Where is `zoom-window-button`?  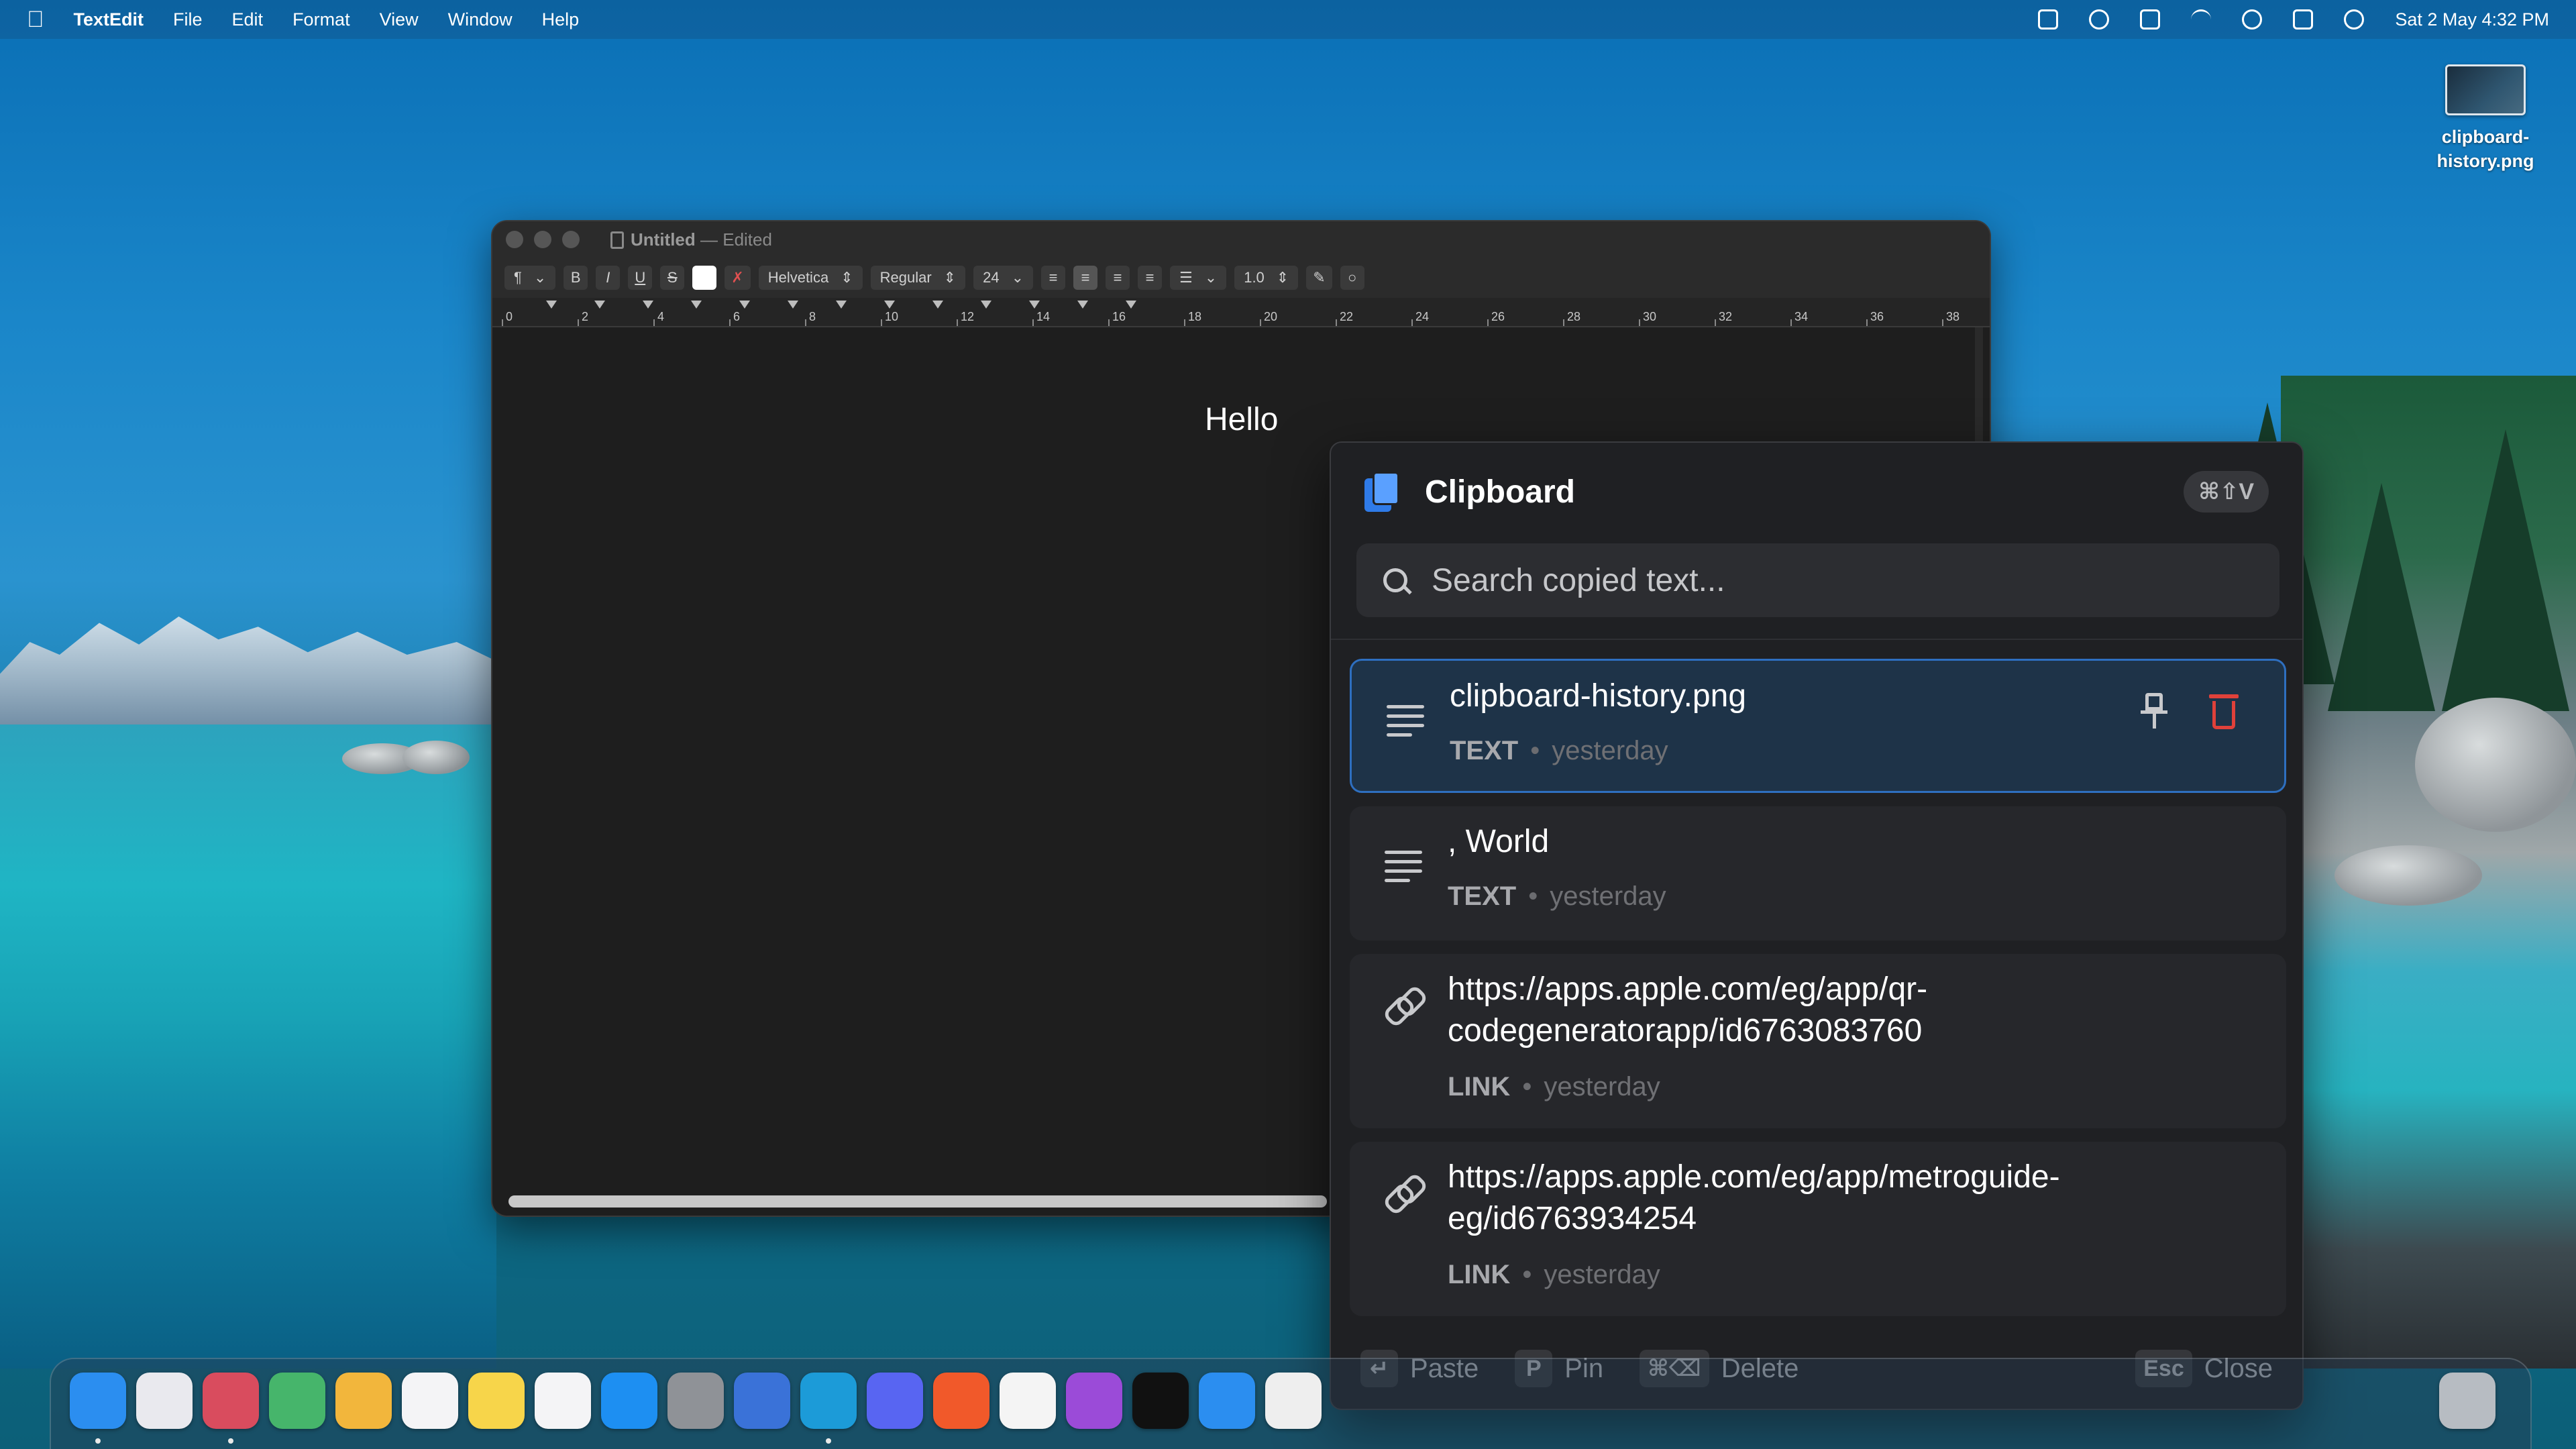
zoom-window-button is located at coordinates (571, 239).